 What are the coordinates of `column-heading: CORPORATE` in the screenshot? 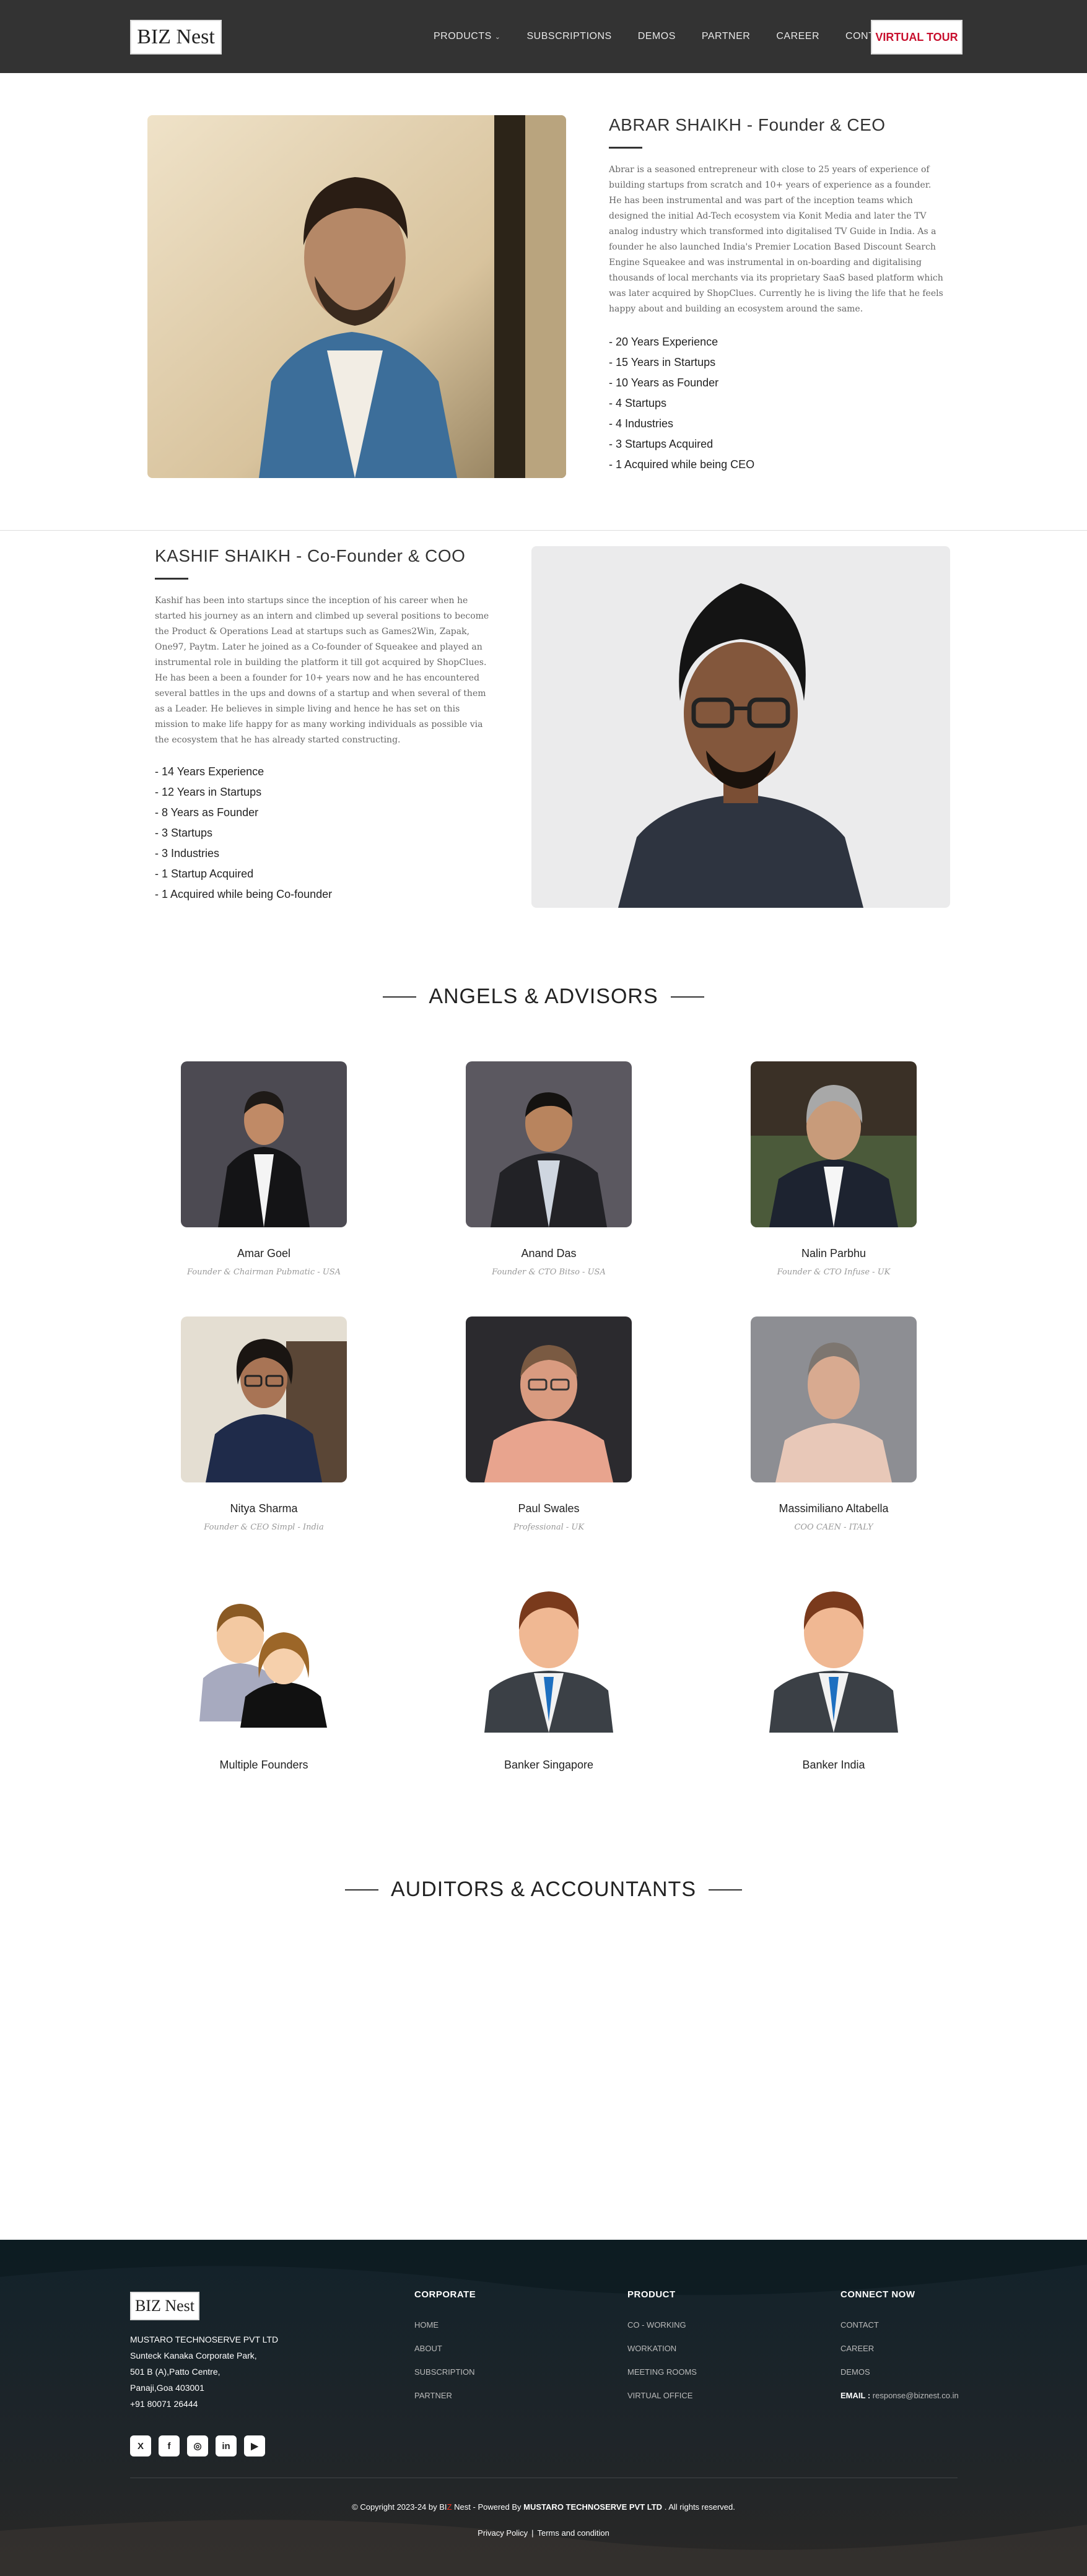 It's located at (445, 2294).